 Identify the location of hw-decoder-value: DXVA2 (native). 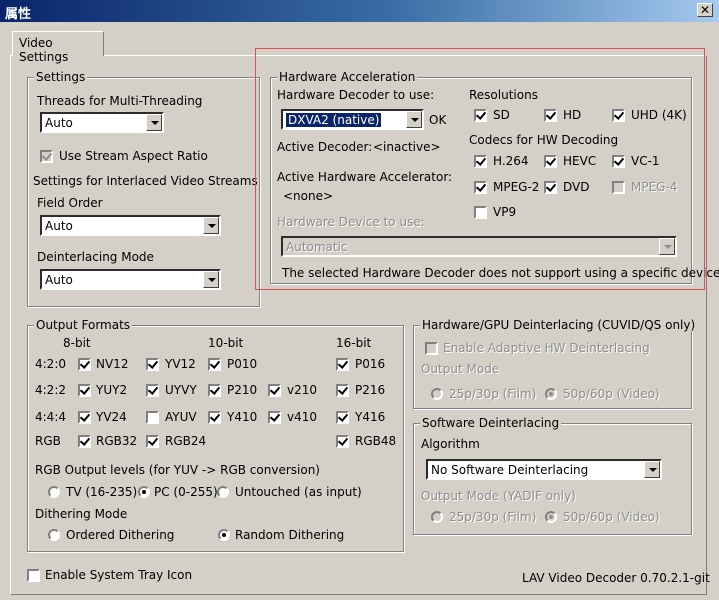
(334, 120).